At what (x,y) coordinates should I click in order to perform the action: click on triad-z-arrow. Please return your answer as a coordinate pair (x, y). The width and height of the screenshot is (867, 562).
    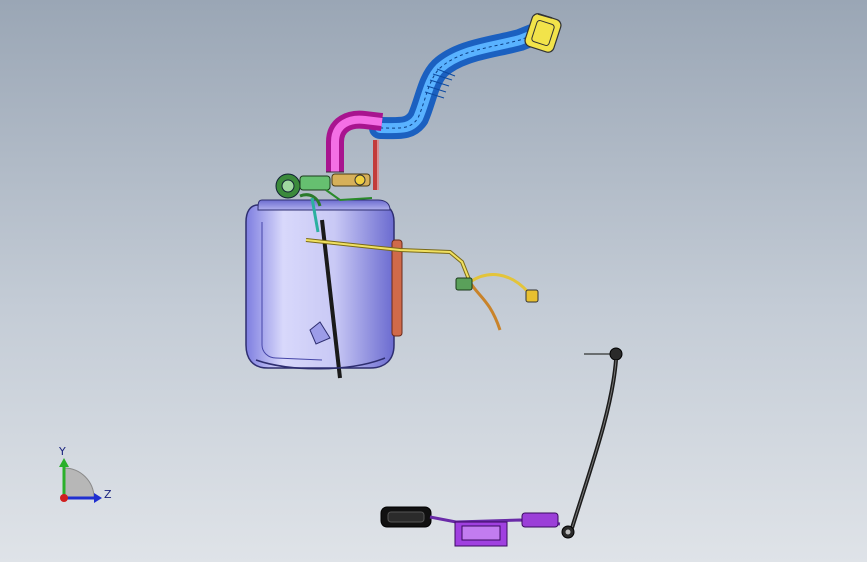
    Looking at the image, I should click on (98, 498).